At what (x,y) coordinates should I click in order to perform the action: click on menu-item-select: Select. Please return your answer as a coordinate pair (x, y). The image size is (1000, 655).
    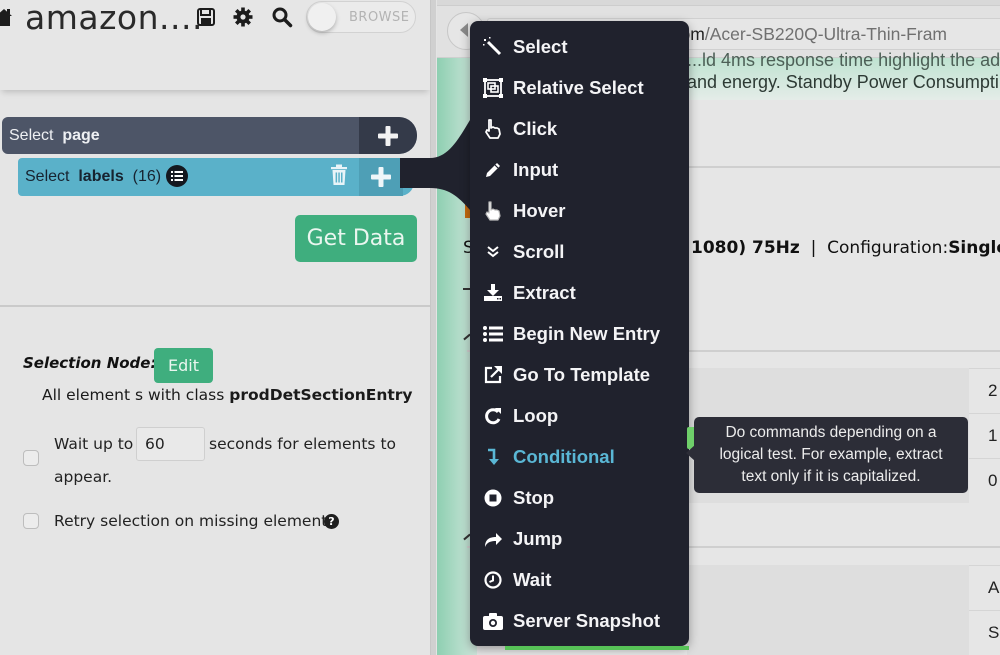
    Looking at the image, I should click on (579, 46).